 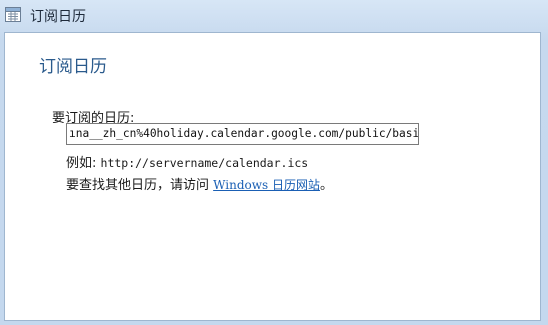 What do you see at coordinates (13, 14) in the screenshot?
I see `calendar-icon` at bounding box center [13, 14].